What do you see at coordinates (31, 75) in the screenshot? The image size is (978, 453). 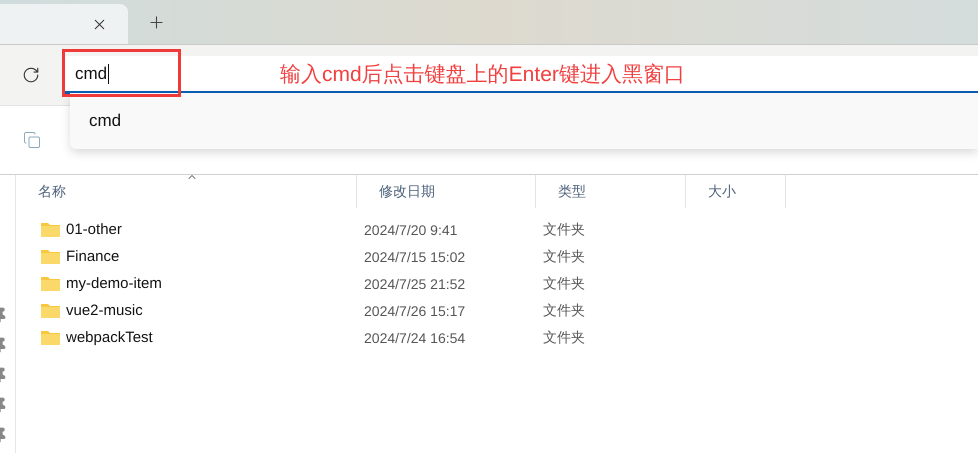 I see `refresh-icon` at bounding box center [31, 75].